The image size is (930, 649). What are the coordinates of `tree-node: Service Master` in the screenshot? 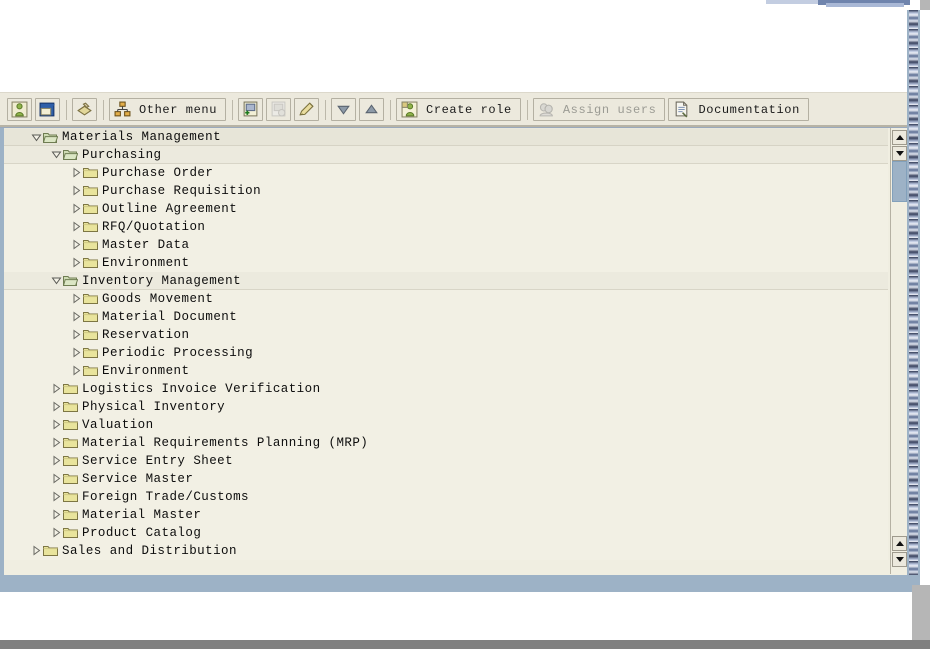 It's located at (446, 479).